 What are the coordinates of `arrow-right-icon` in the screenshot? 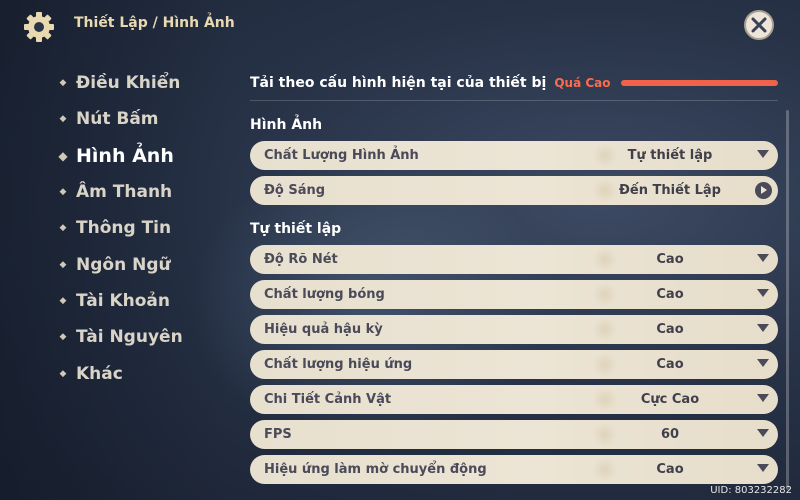 It's located at (763, 190).